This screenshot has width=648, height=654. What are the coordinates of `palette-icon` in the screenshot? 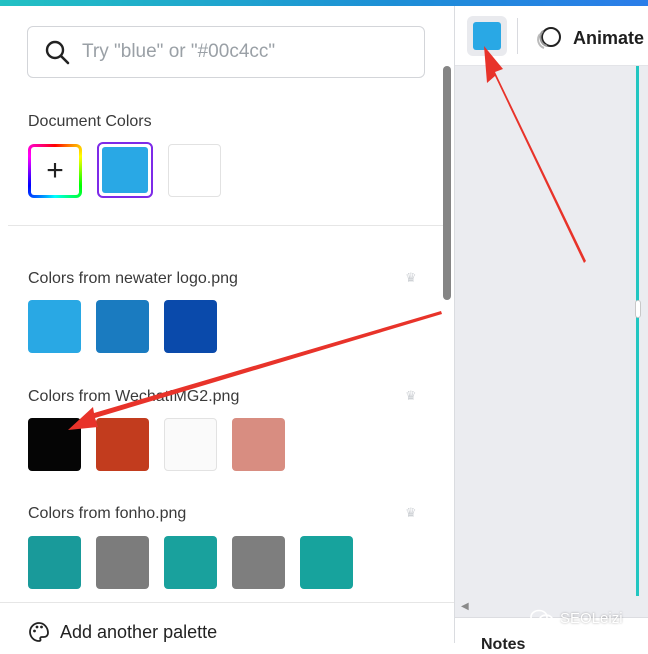 It's located at (39, 632).